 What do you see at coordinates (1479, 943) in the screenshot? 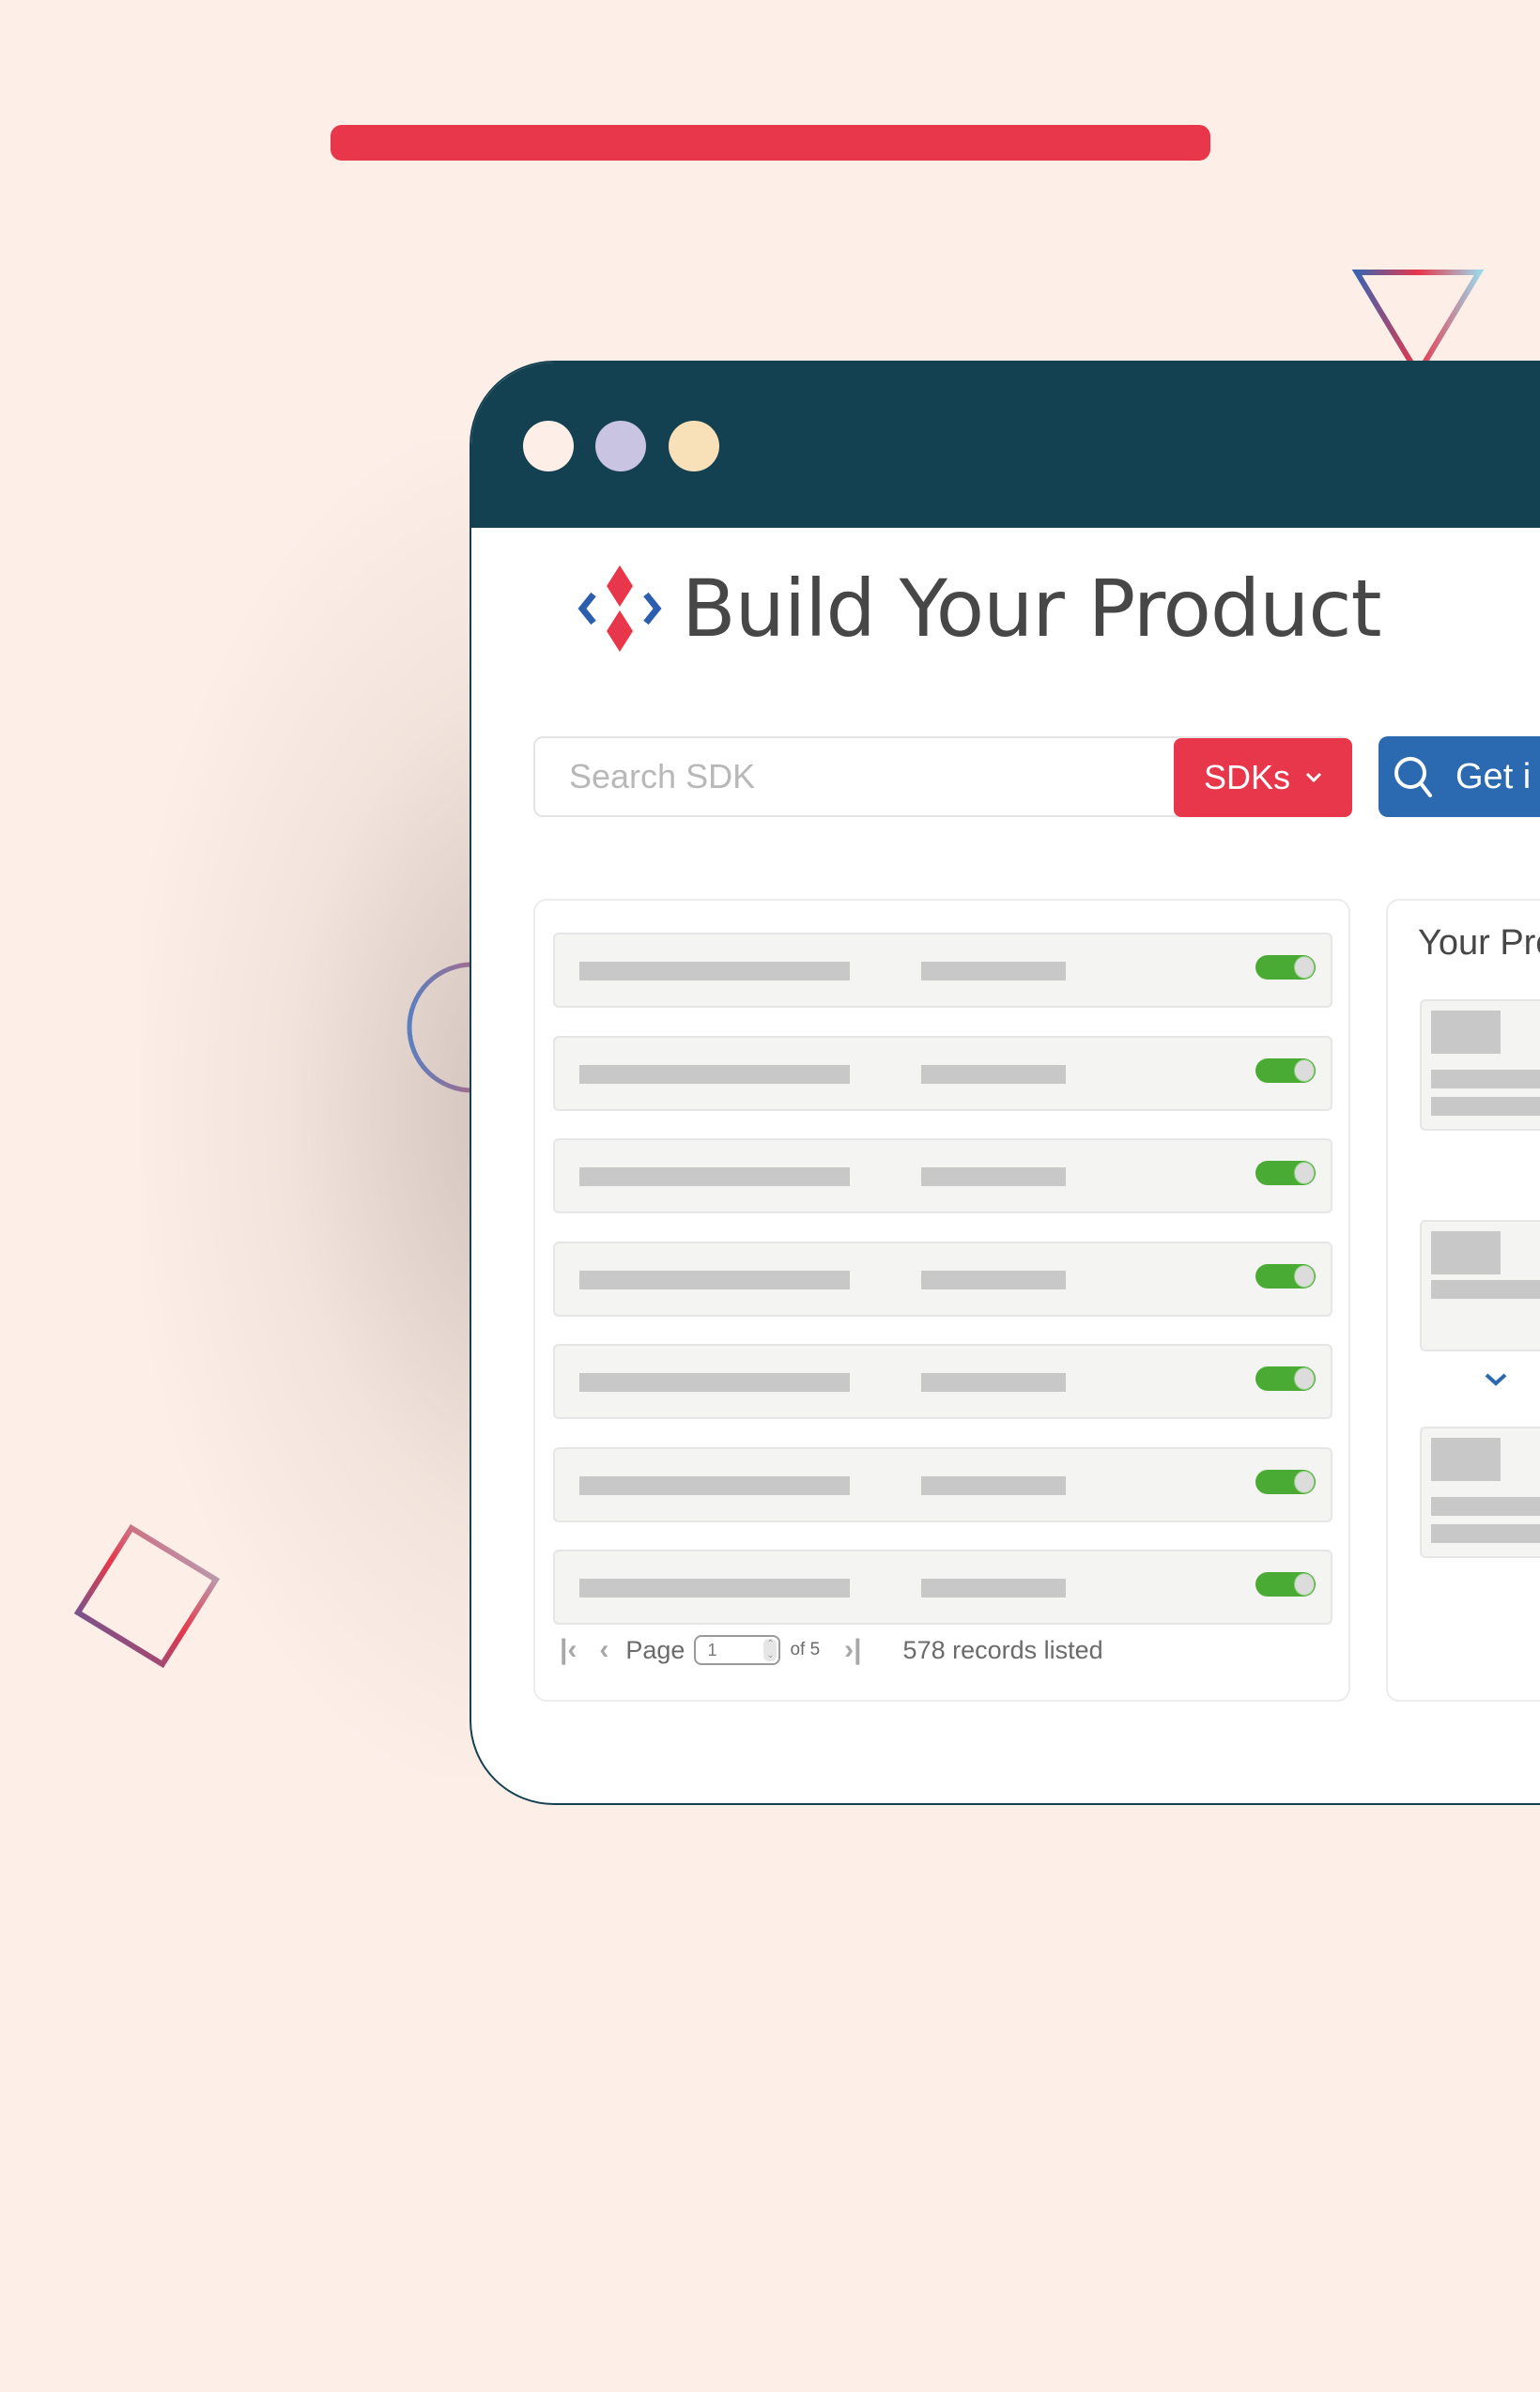
I see `your-products-title: Your Pro` at bounding box center [1479, 943].